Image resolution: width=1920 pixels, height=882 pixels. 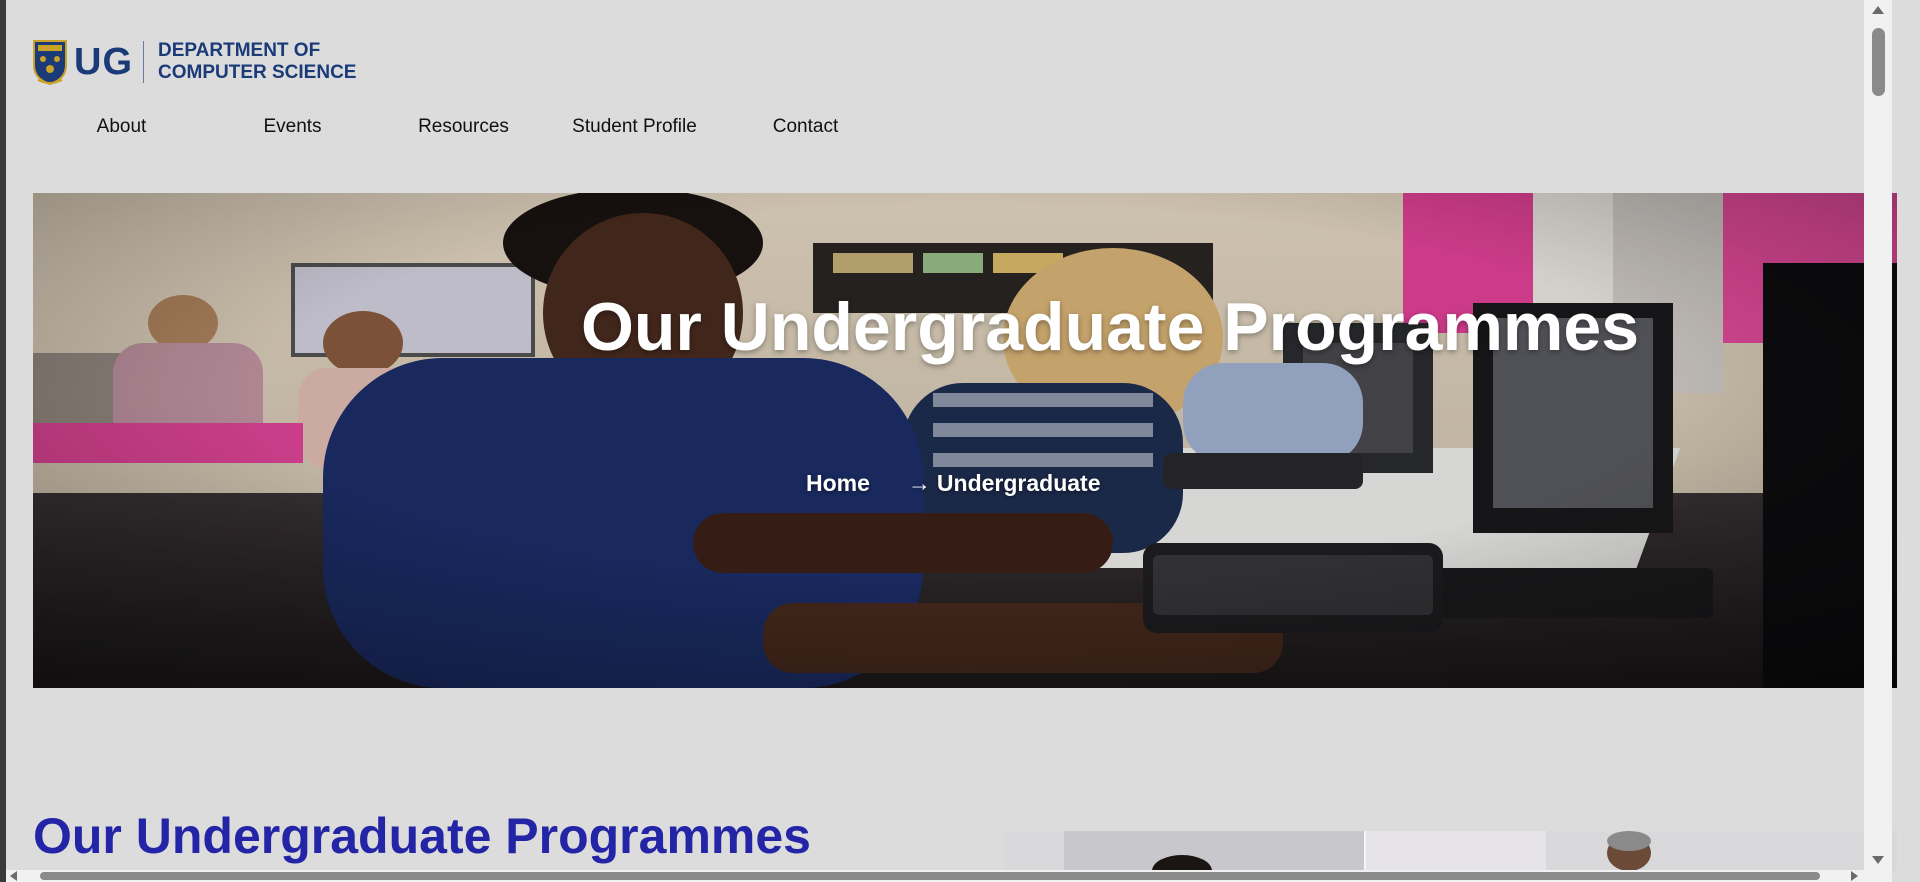 What do you see at coordinates (634, 127) in the screenshot?
I see `nav-item-student-profile: Student Profile` at bounding box center [634, 127].